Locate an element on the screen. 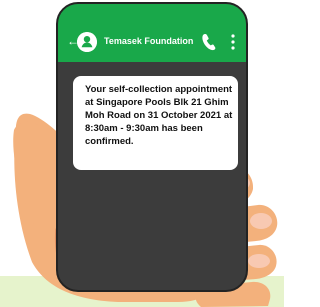 The height and width of the screenshot is (307, 320). chat-header-row: ← Temasek Foundation is located at coordinates (152, 42).